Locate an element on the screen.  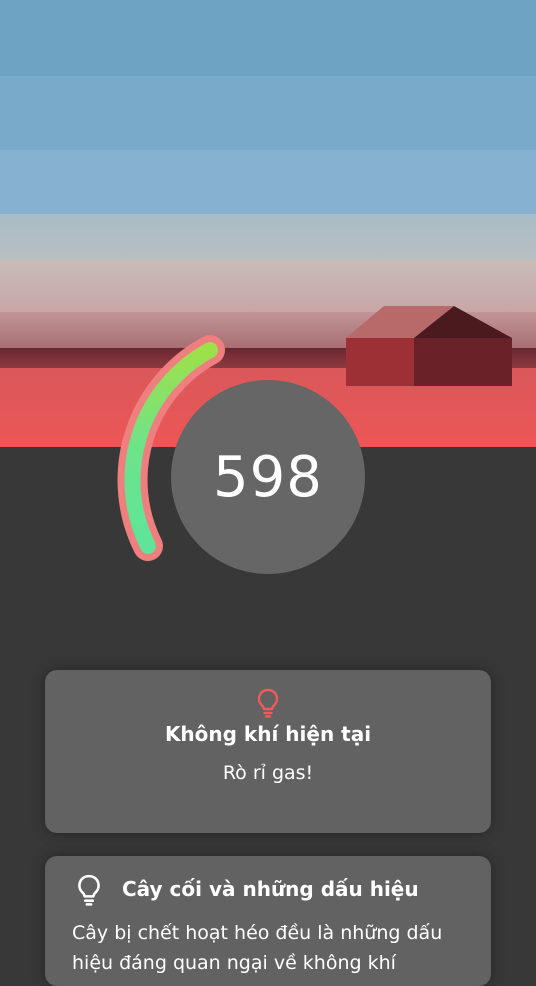
card-title-row: Cây cối và những dấu hiệu is located at coordinates (270, 889).